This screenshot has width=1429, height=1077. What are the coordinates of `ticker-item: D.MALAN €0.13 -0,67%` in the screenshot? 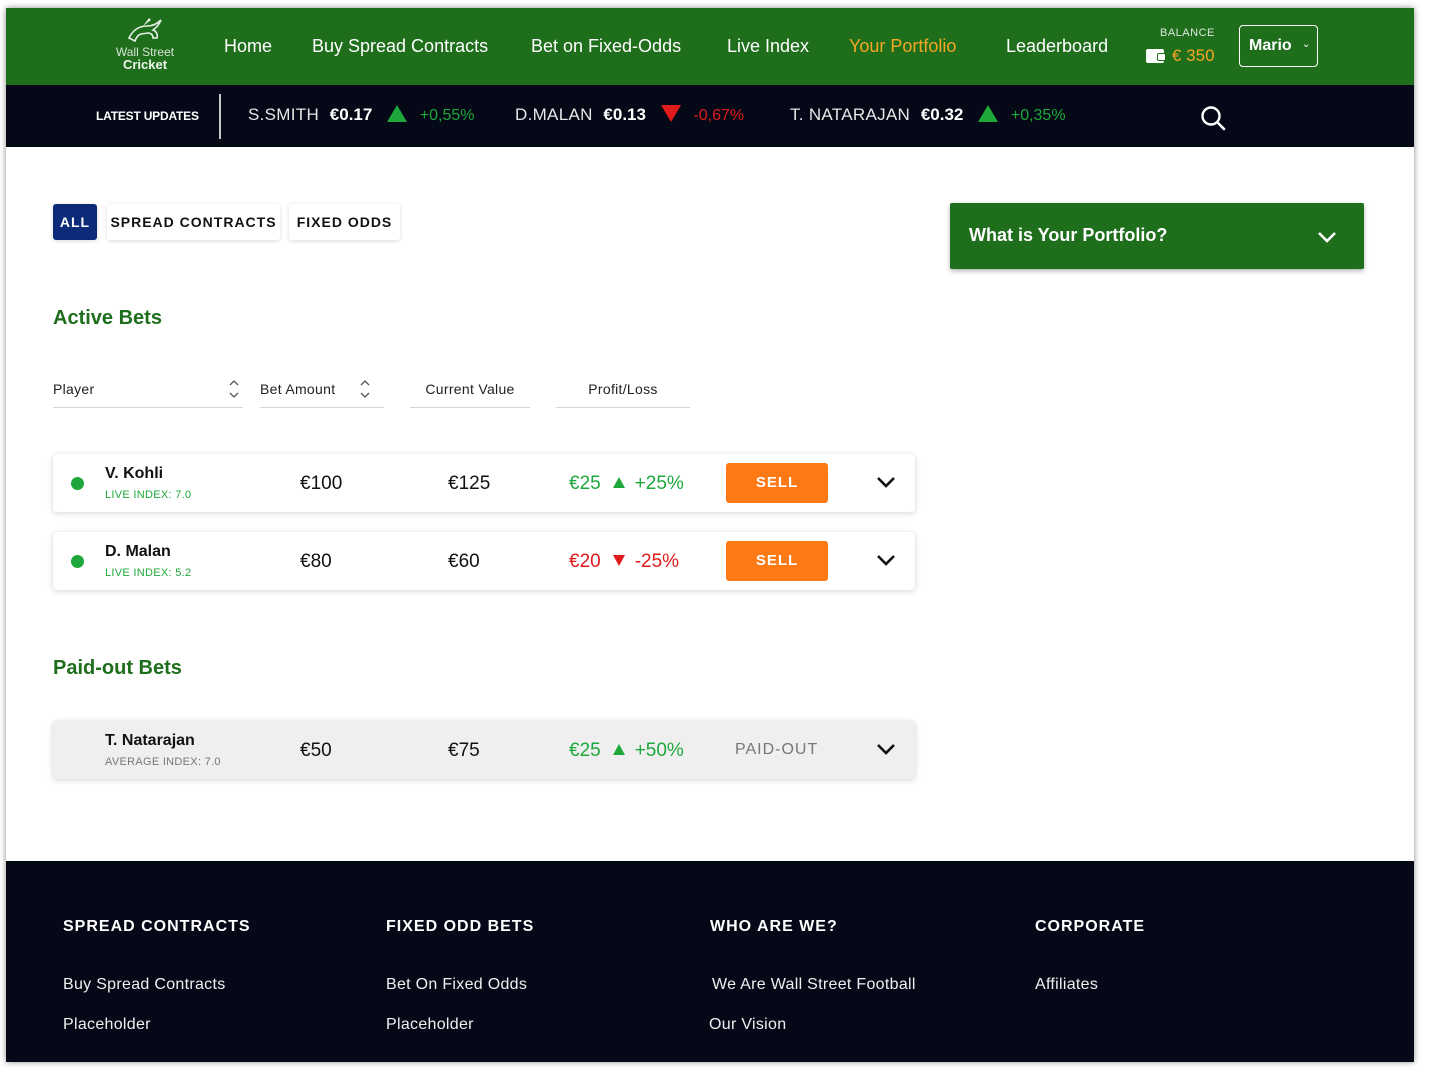 It's located at (629, 115).